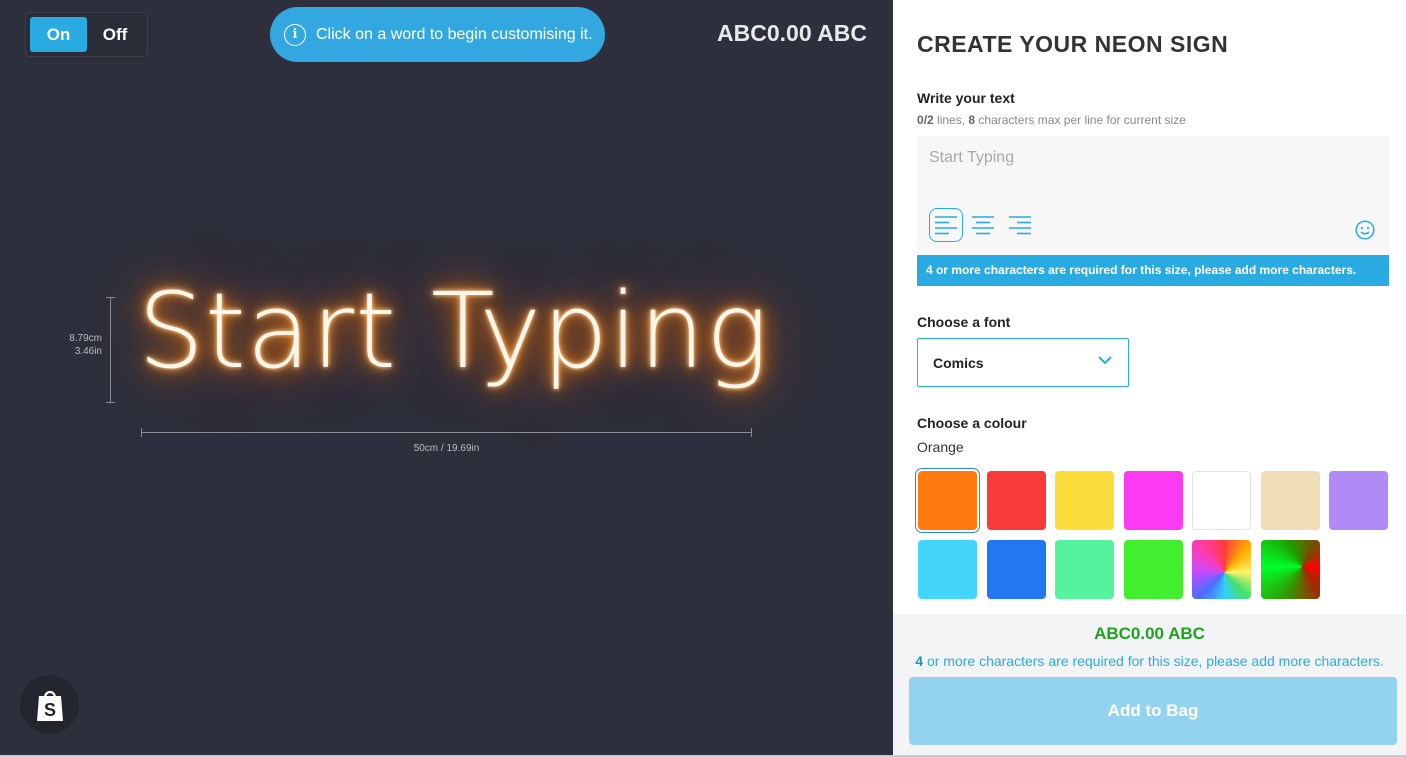 The height and width of the screenshot is (757, 1406). I want to click on panel-title: CREATE YOUR NEON SIGN, so click(1073, 44).